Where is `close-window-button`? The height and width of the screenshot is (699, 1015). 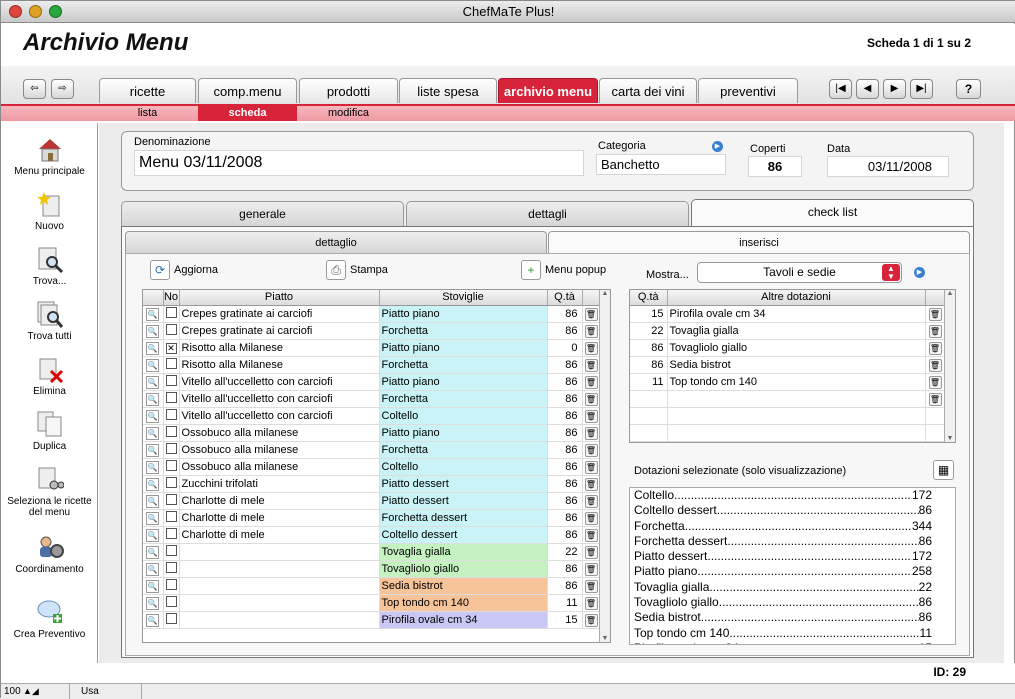
close-window-button is located at coordinates (15, 11).